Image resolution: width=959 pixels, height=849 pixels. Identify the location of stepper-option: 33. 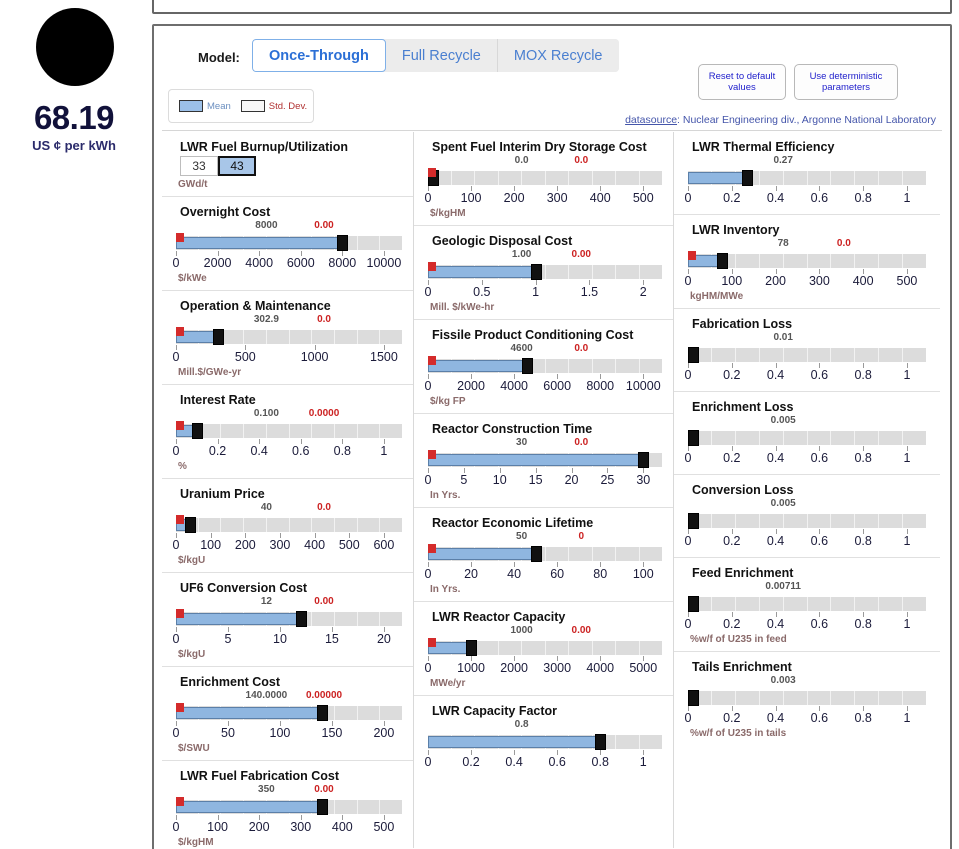
(199, 166).